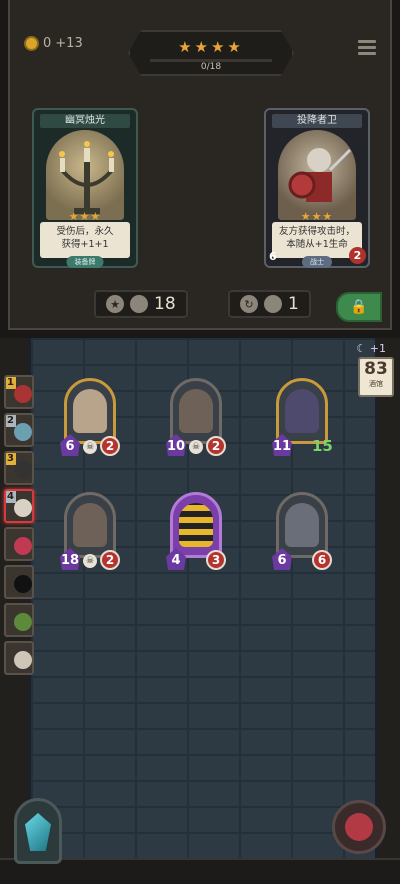 This screenshot has width=400, height=884. I want to click on tier-label: 酒馆, so click(376, 384).